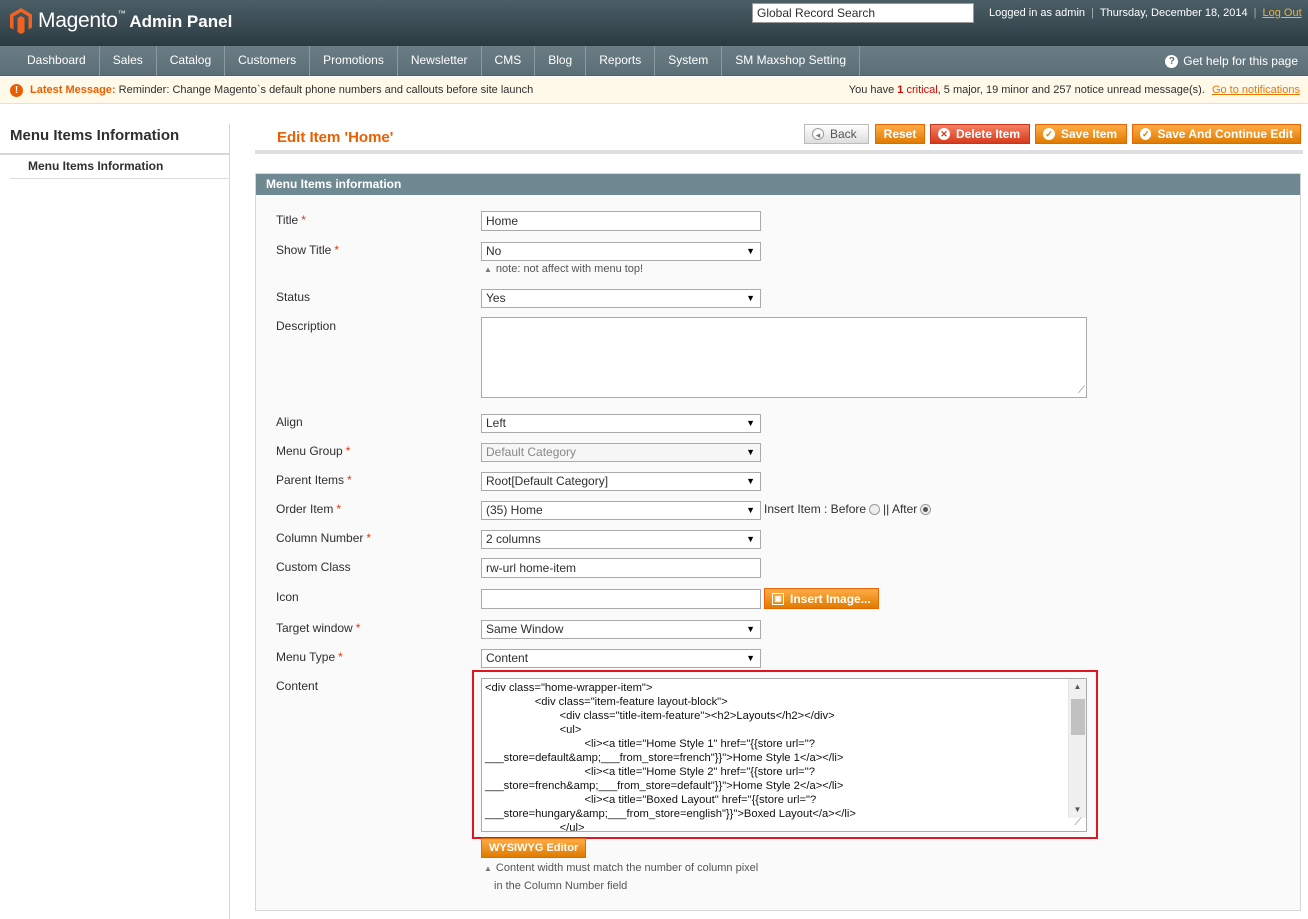 The height and width of the screenshot is (919, 1308). Describe the element at coordinates (1173, 13) in the screenshot. I see `current-date: Thursday, December 18, 2014` at that location.